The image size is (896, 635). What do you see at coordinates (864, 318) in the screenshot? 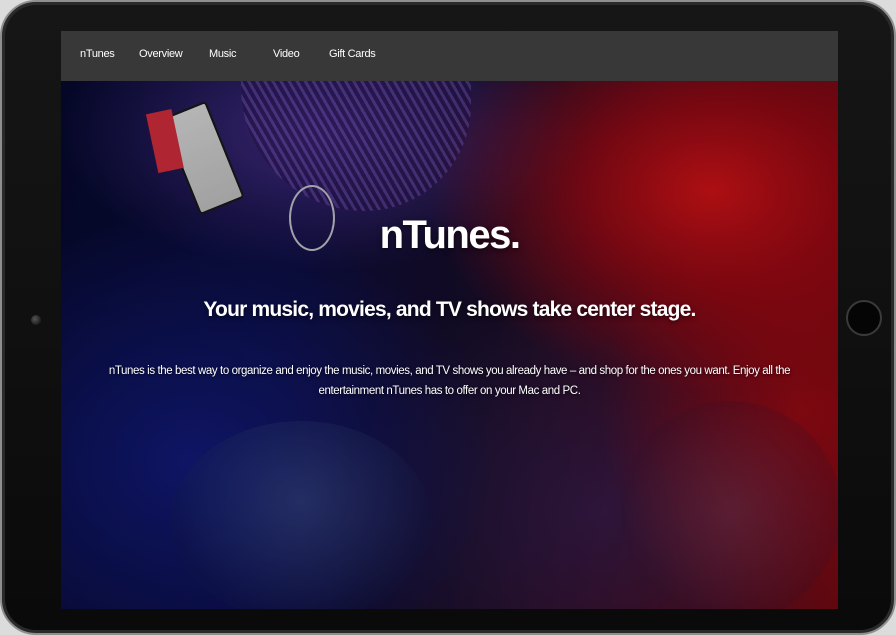
I see `home-button` at bounding box center [864, 318].